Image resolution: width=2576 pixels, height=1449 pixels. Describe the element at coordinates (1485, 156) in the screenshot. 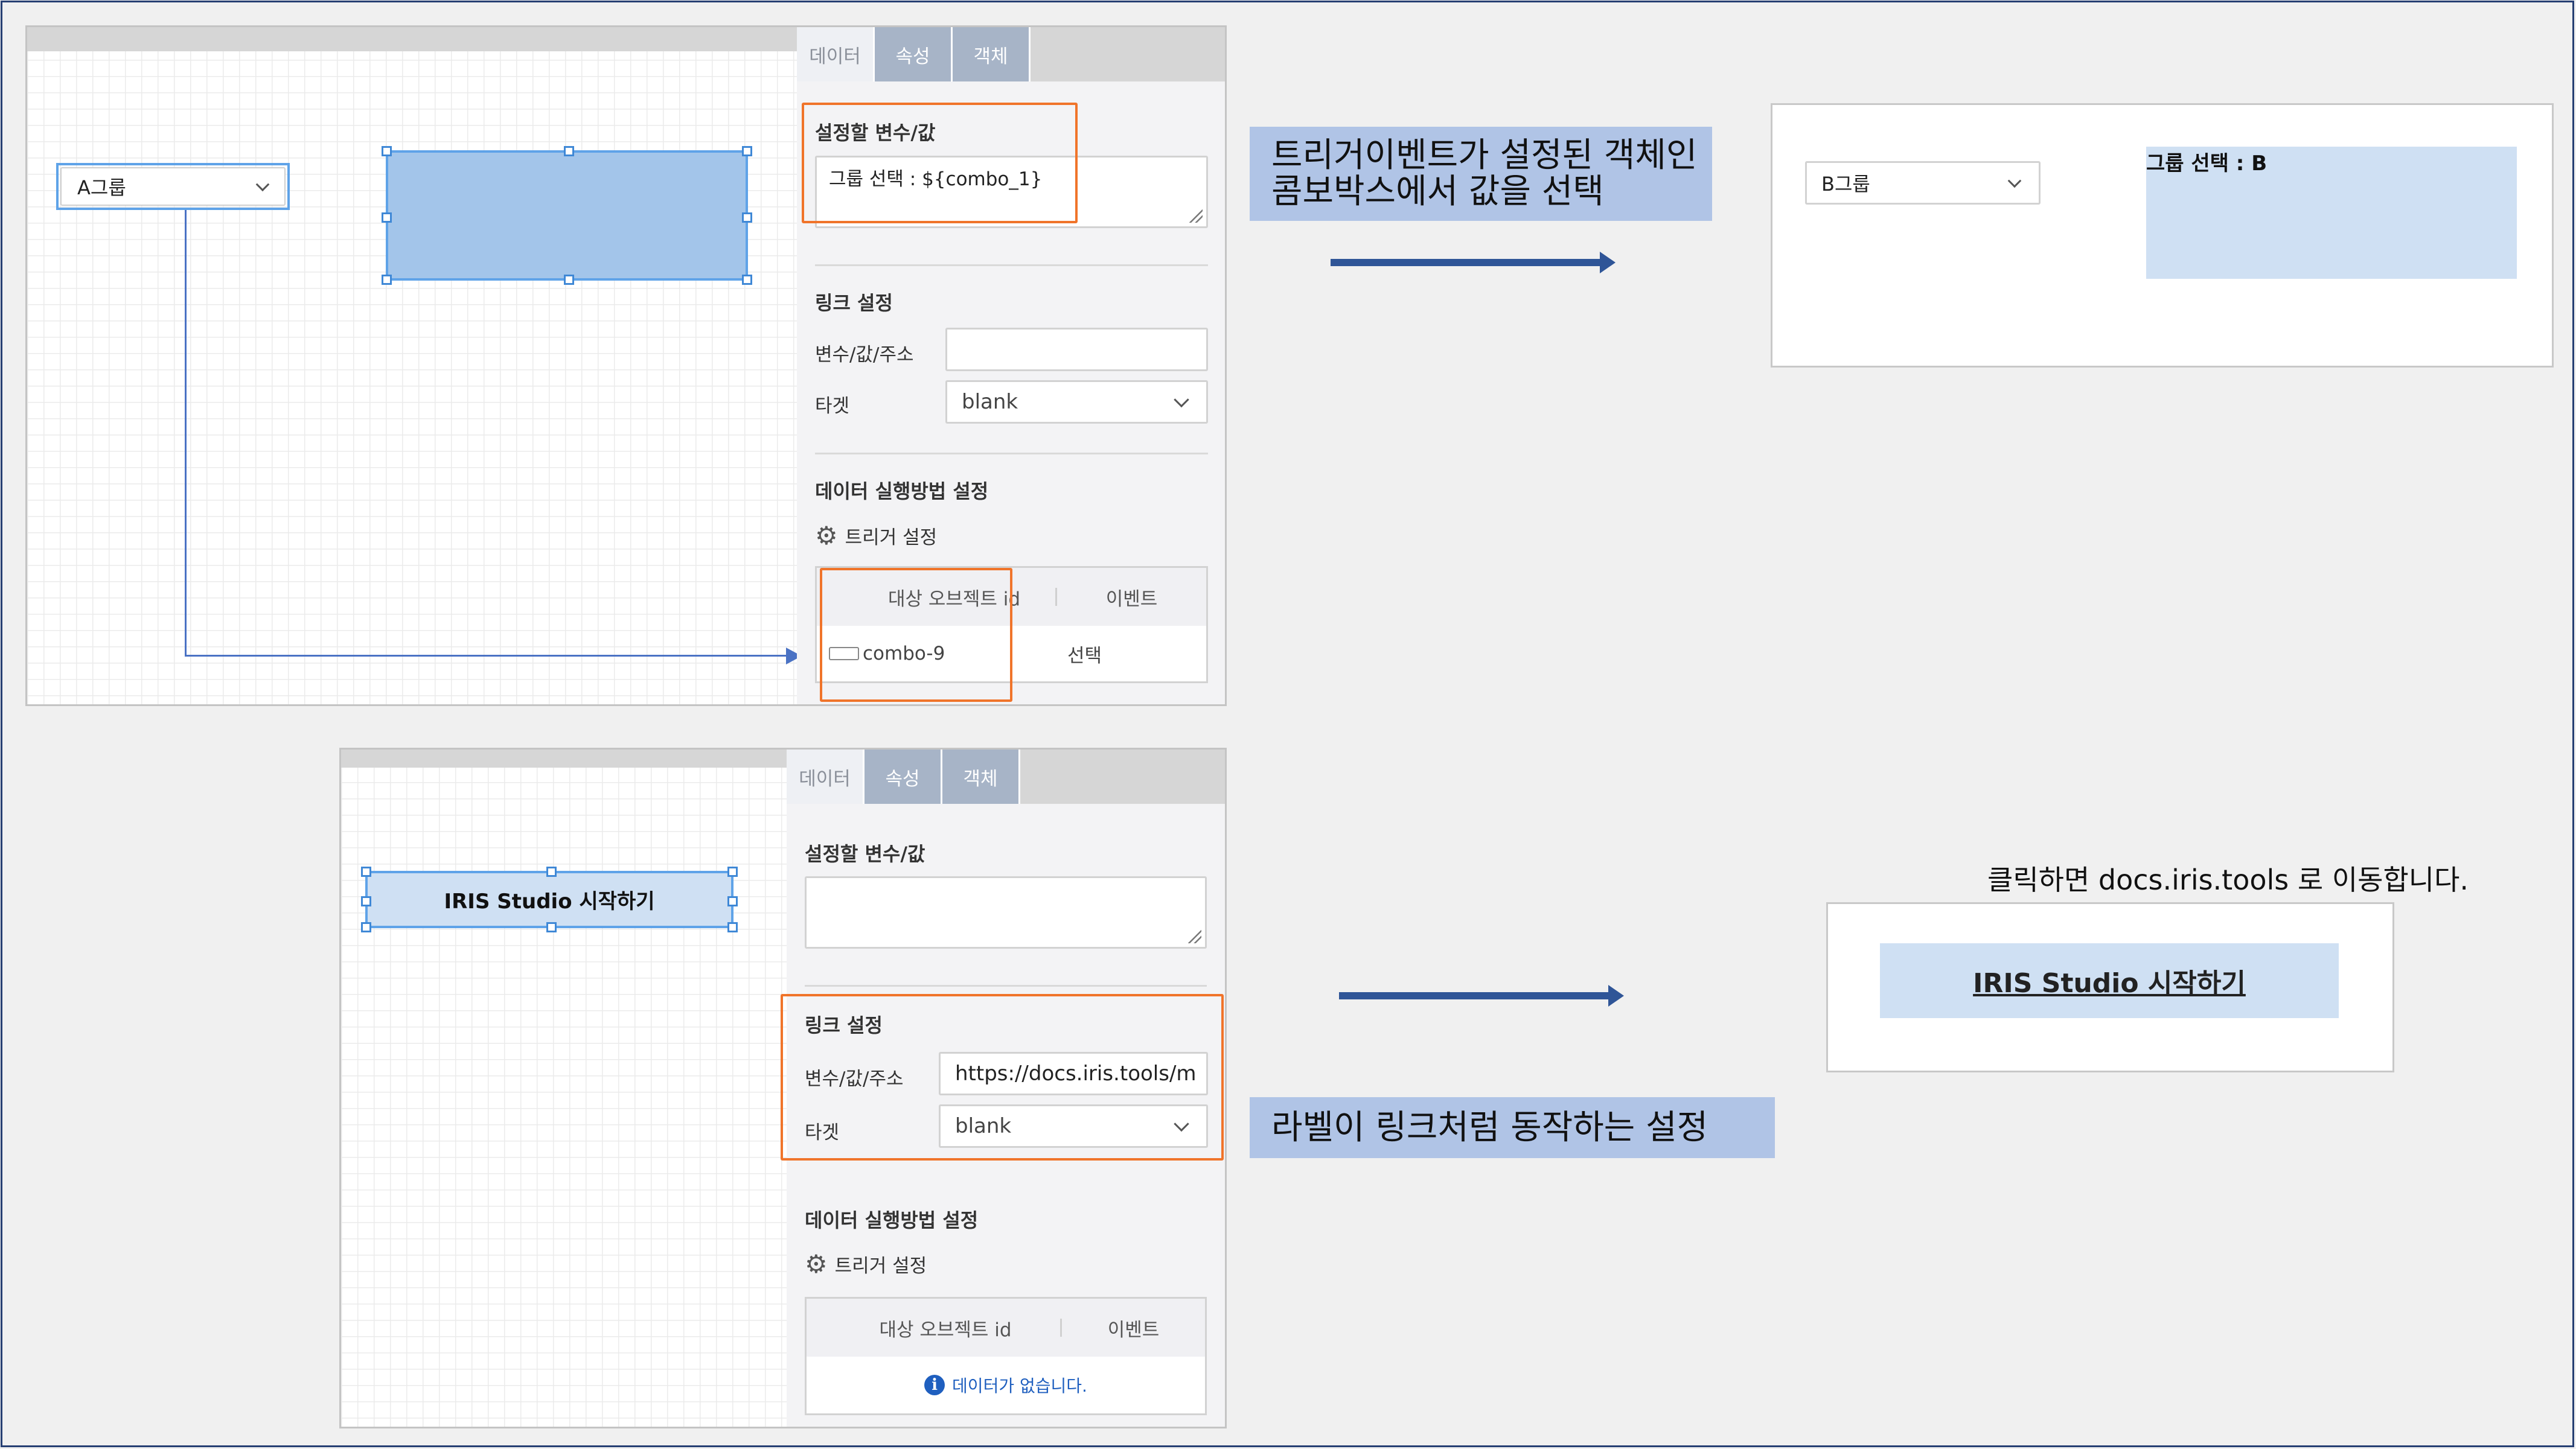

I see `top-callout-line1: 트리거이벤트가 설정된 객체인` at that location.